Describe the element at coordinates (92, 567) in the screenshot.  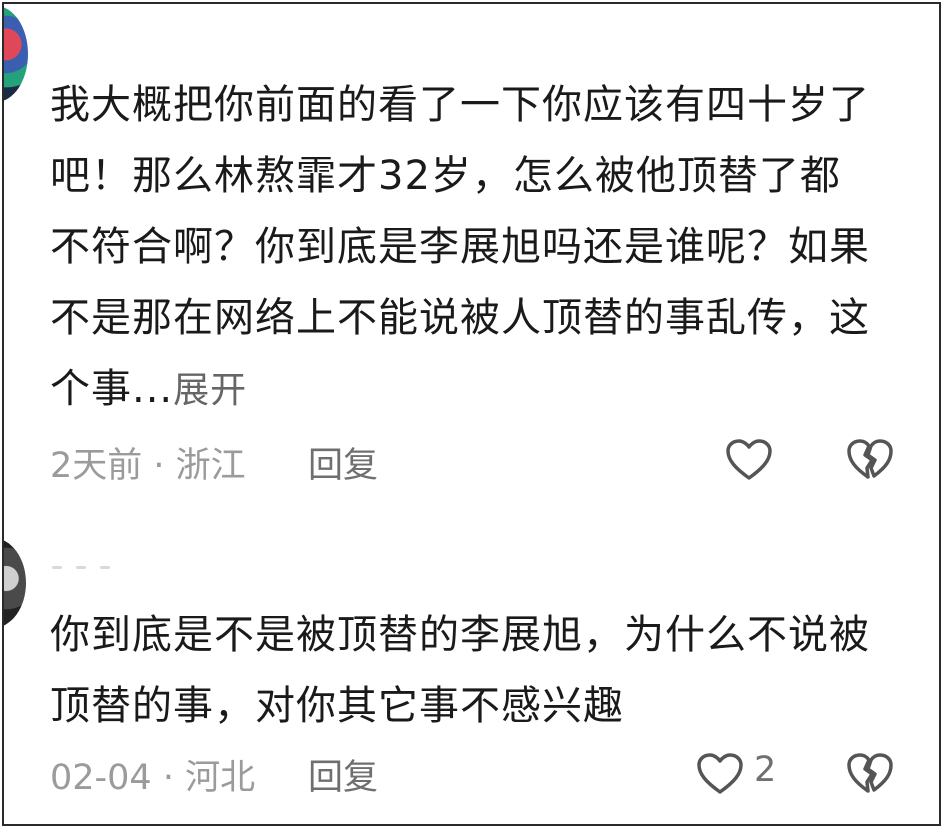
I see `username-placeholder` at that location.